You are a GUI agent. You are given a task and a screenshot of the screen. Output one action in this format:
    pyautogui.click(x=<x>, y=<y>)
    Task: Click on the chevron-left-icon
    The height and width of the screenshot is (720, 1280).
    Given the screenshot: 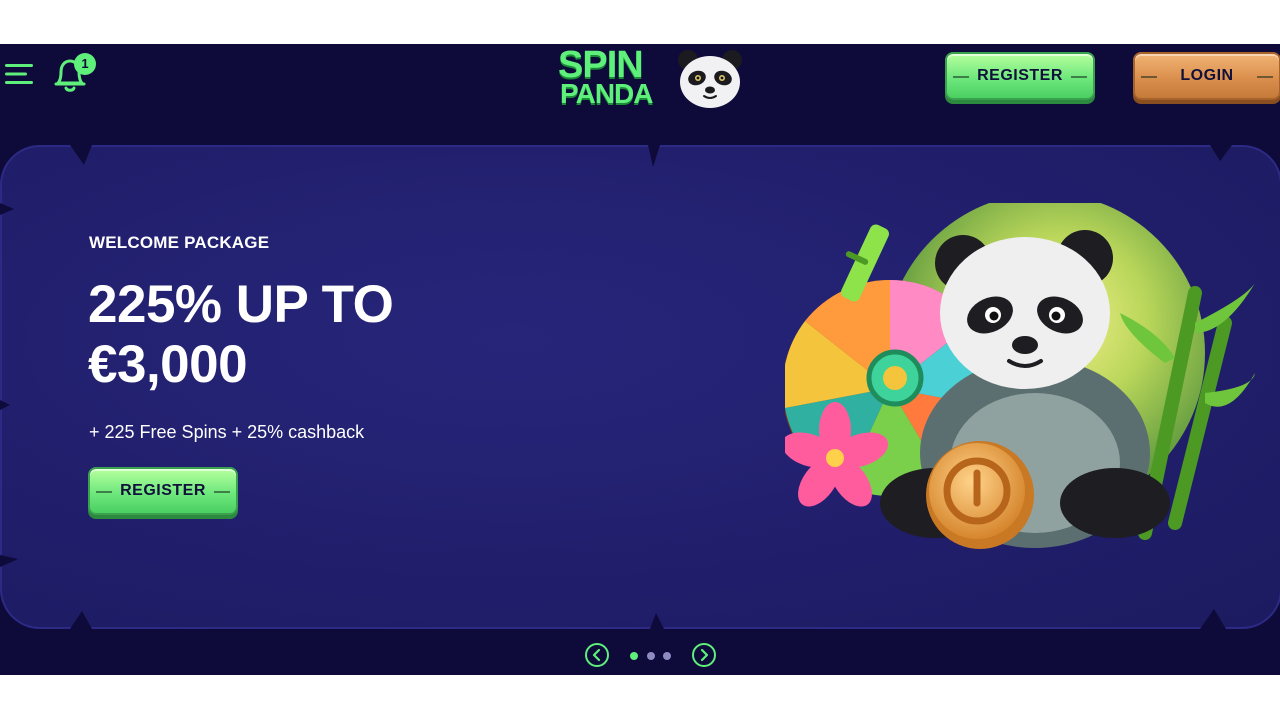 What is the action you would take?
    pyautogui.click(x=596, y=655)
    